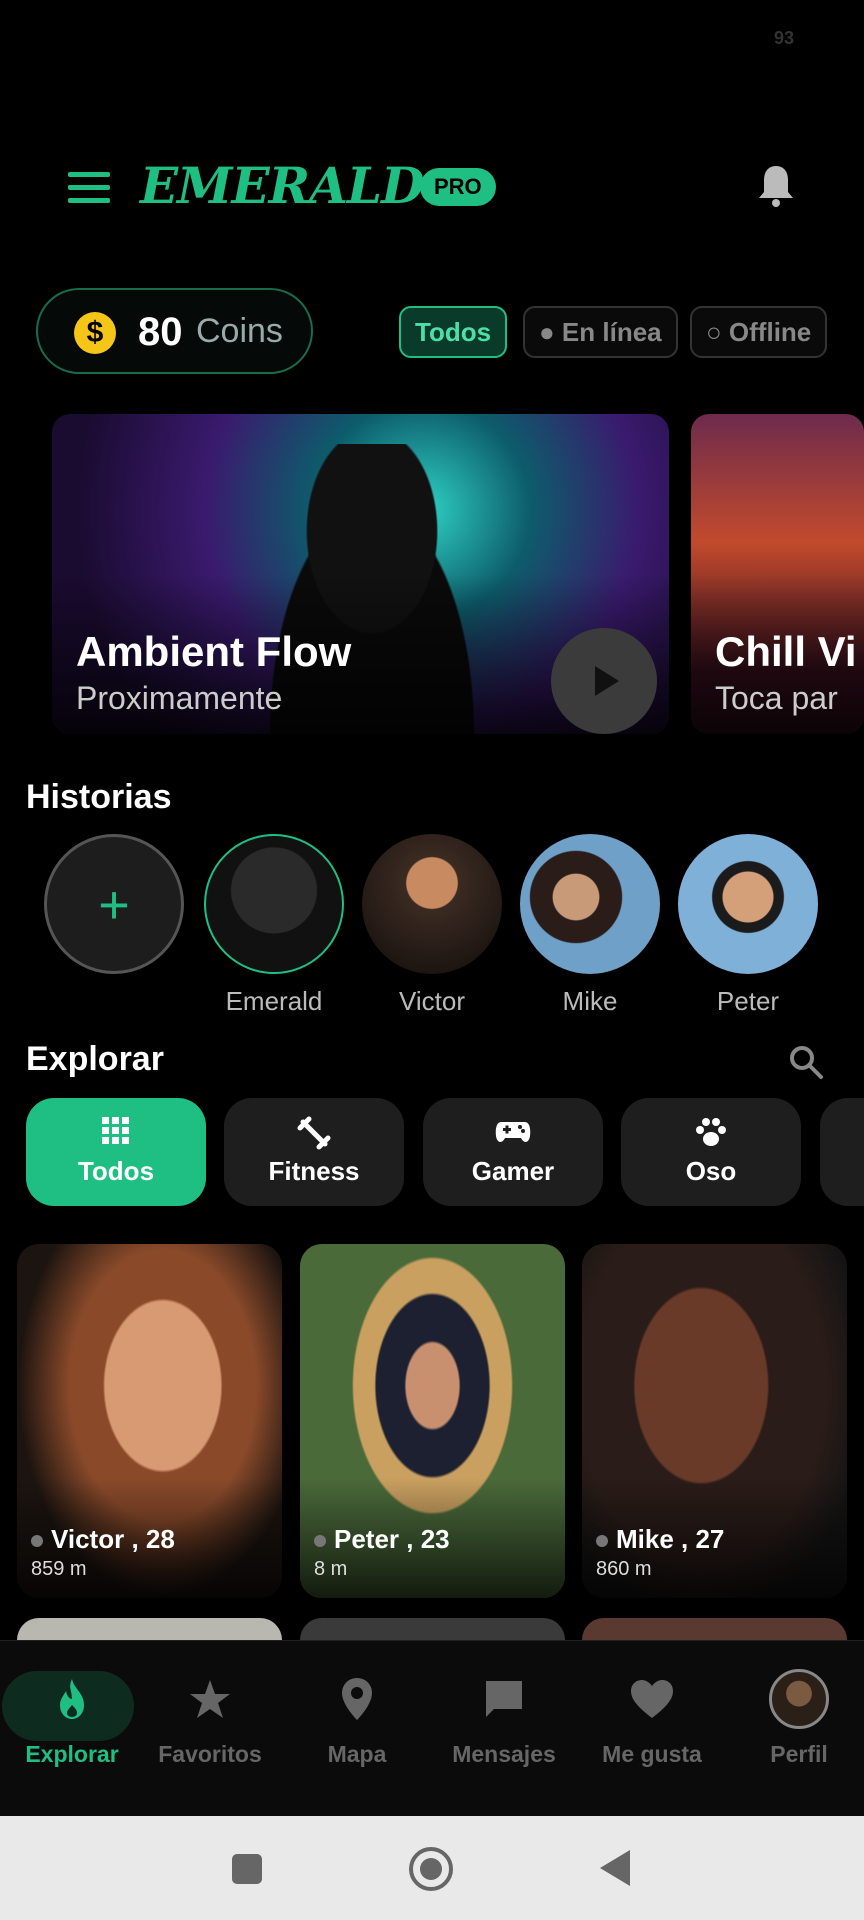 This screenshot has height=1920, width=864. I want to click on category-todos: Todos, so click(116, 1152).